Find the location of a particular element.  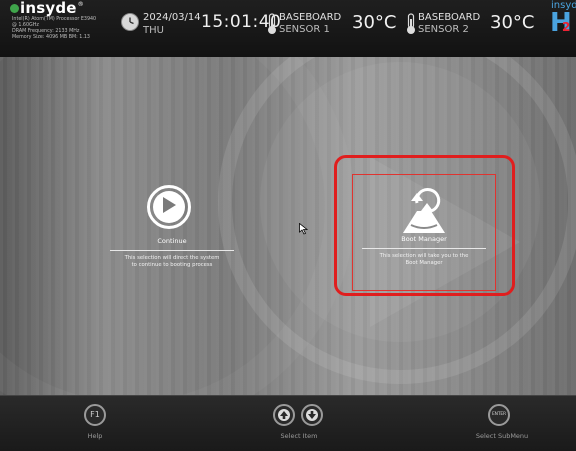

clock-icon is located at coordinates (130, 22).